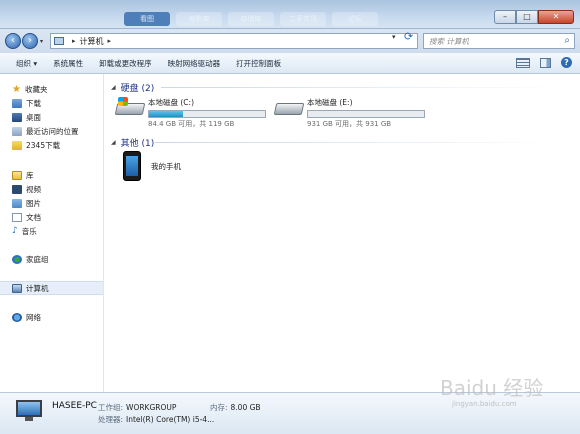 This screenshot has height=434, width=580. Describe the element at coordinates (17, 131) in the screenshot. I see `recent-places-icon` at that location.